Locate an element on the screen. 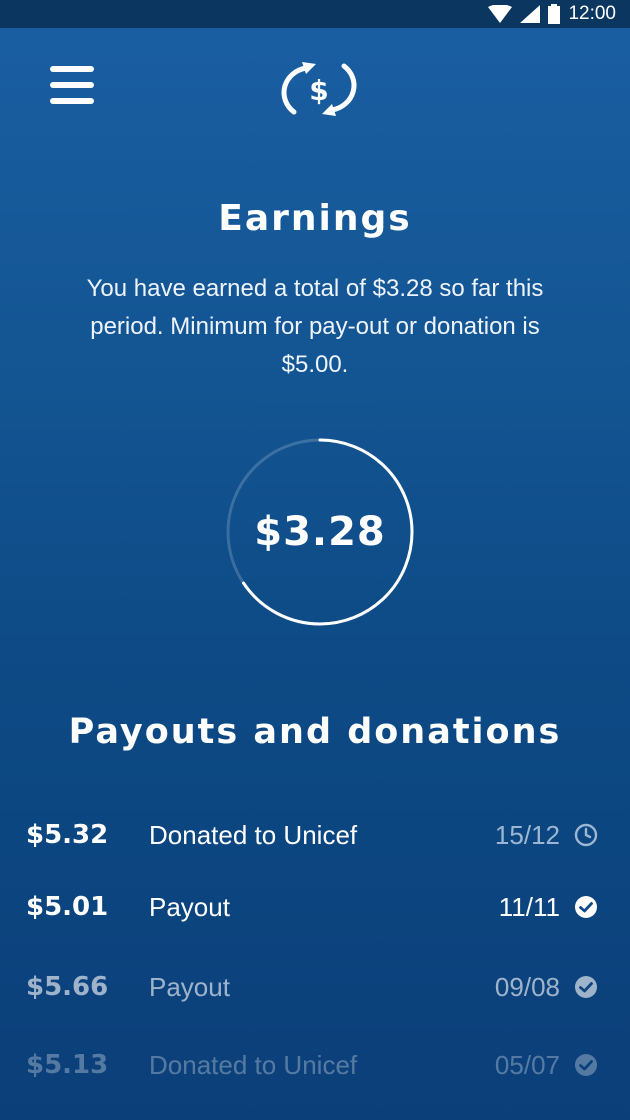 The image size is (630, 1120). payout-date: 09/08 is located at coordinates (527, 986).